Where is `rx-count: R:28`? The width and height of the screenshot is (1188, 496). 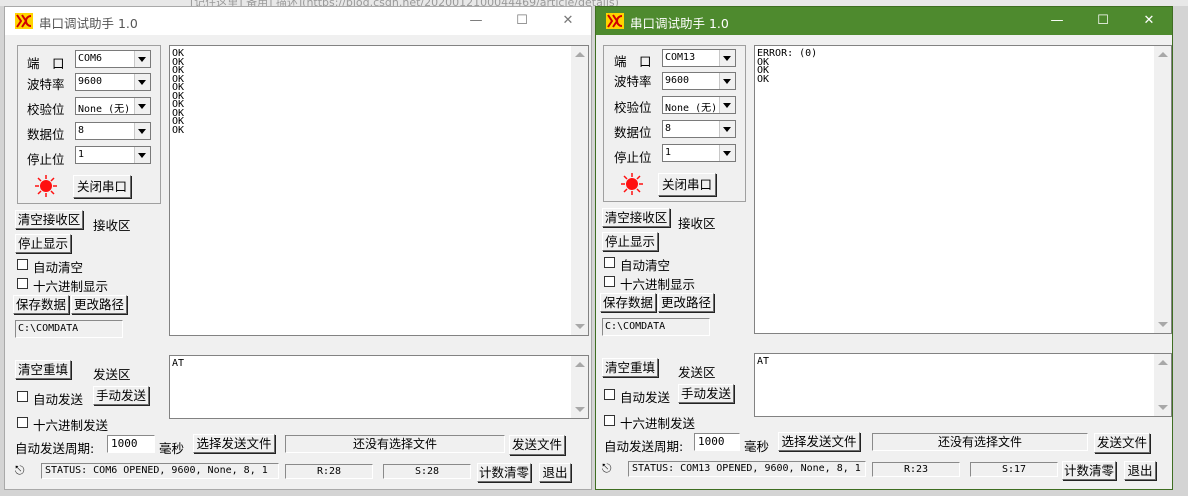
rx-count: R:28 is located at coordinates (329, 471).